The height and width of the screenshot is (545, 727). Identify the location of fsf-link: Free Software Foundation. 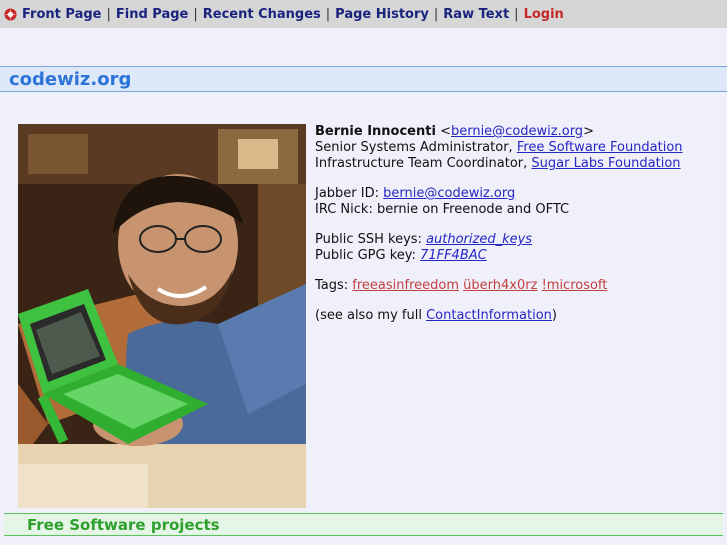
(600, 147).